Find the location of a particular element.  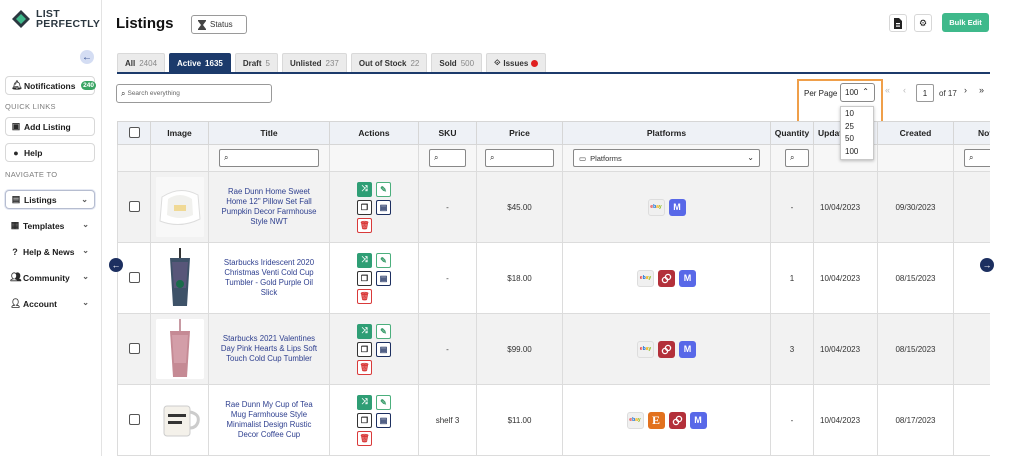

scroll-right-arrow-icon: → is located at coordinates (987, 265).